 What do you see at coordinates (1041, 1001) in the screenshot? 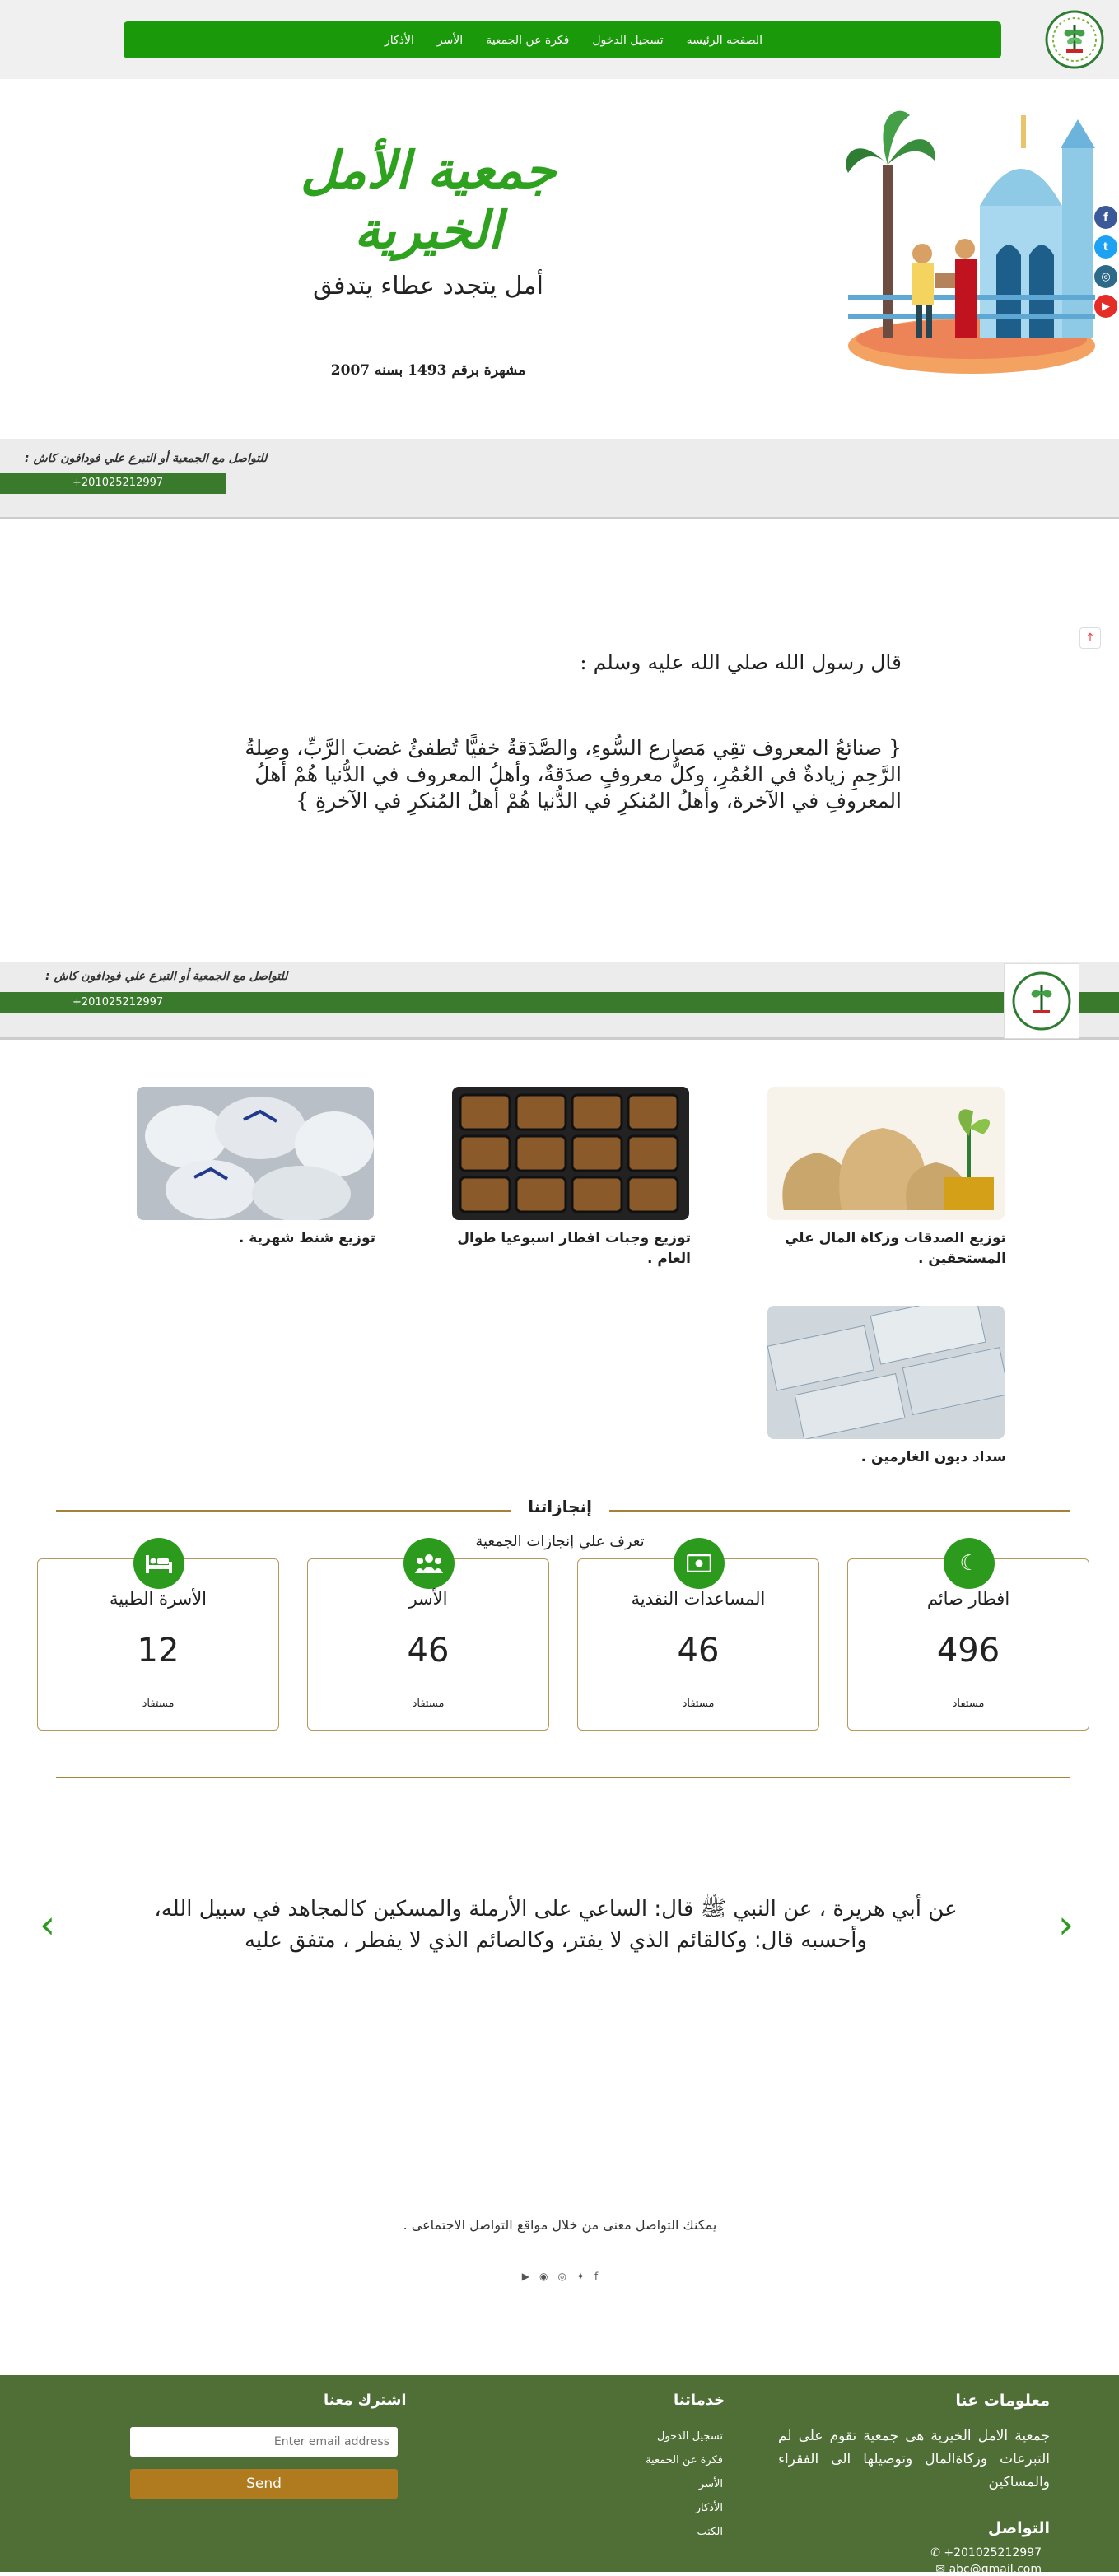
I see `association-logo-small` at bounding box center [1041, 1001].